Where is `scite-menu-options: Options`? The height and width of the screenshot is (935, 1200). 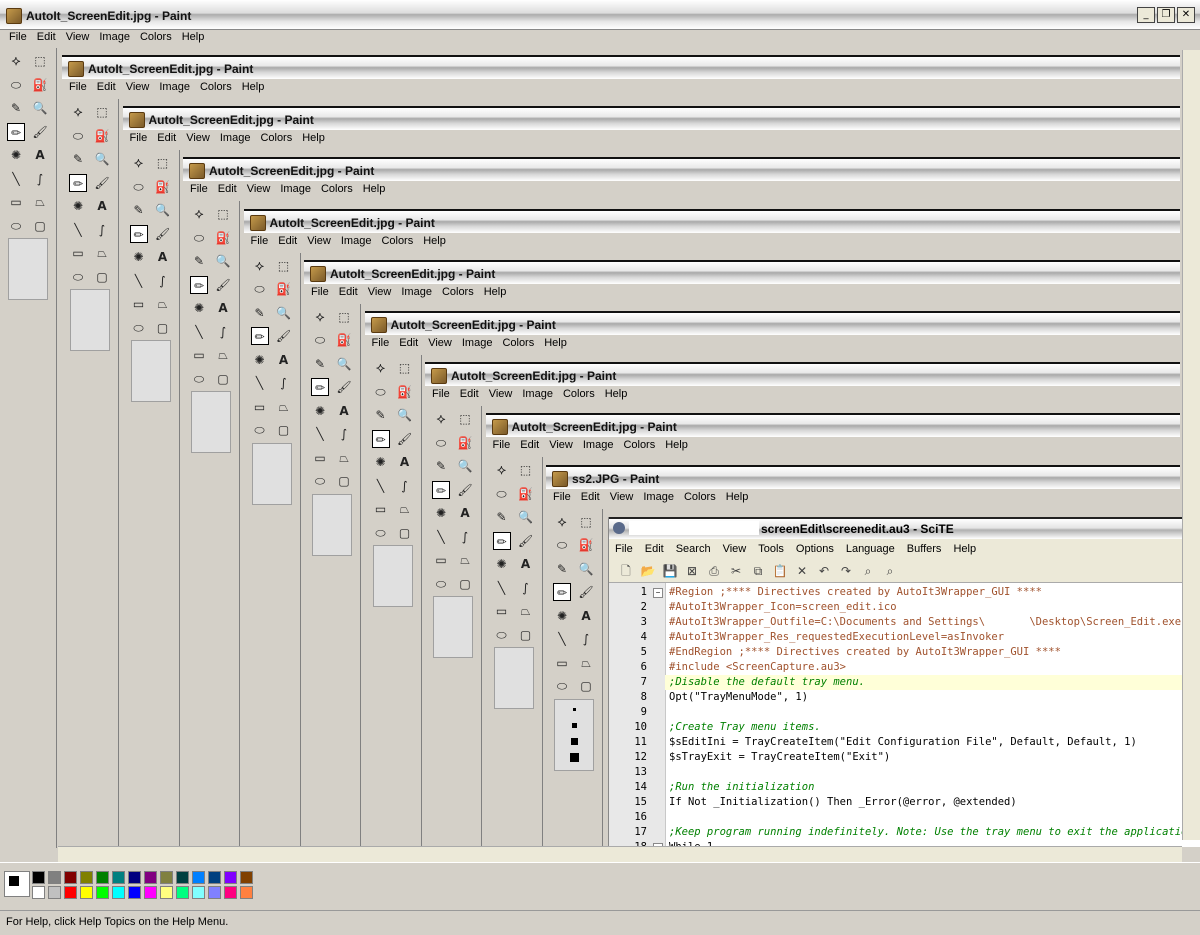 scite-menu-options: Options is located at coordinates (815, 549).